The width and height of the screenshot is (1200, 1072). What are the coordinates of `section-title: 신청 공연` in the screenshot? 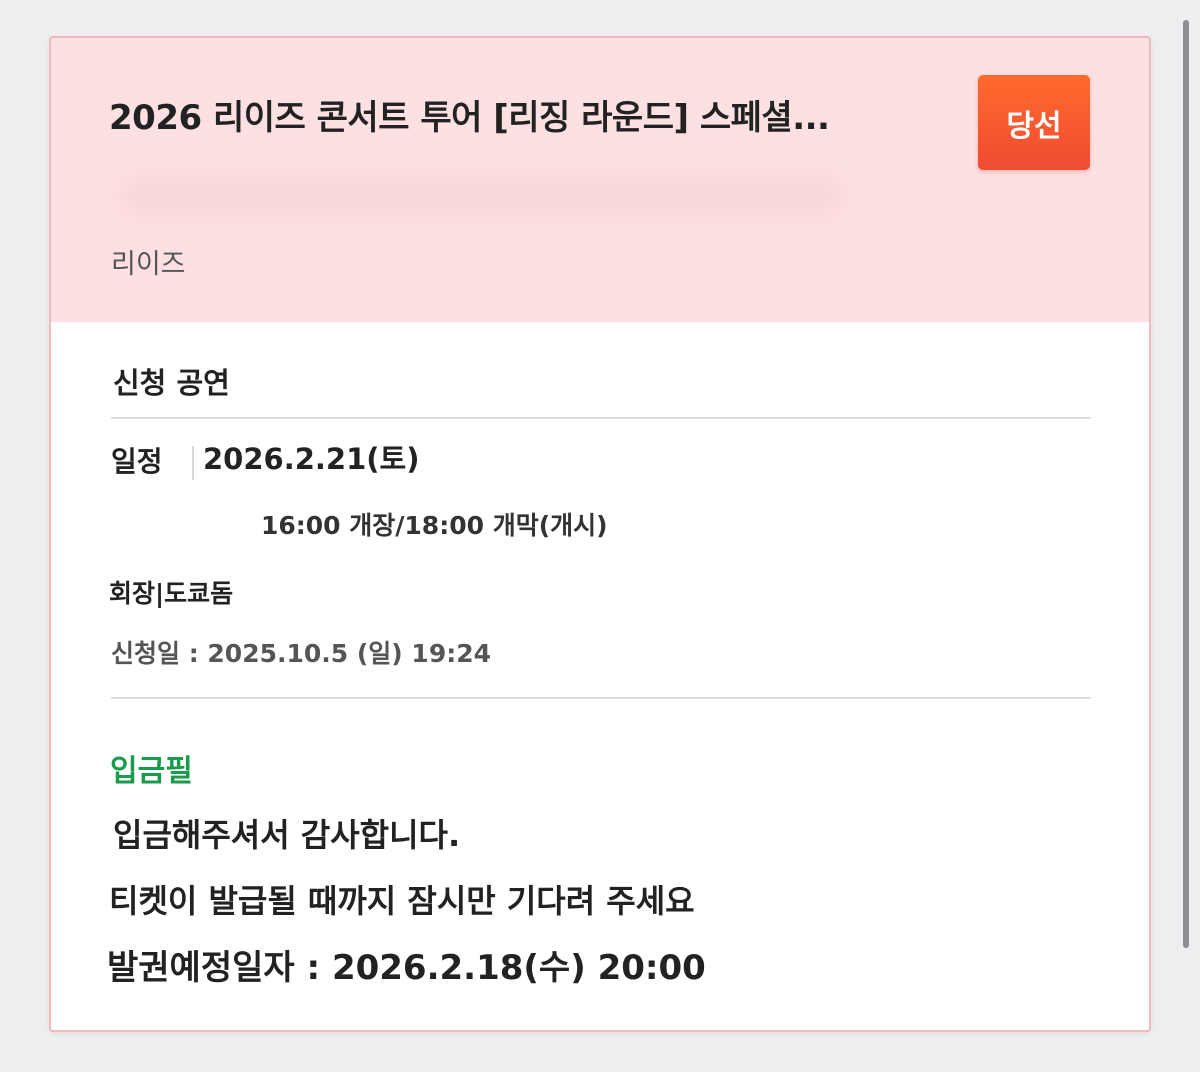 It's located at (171, 383).